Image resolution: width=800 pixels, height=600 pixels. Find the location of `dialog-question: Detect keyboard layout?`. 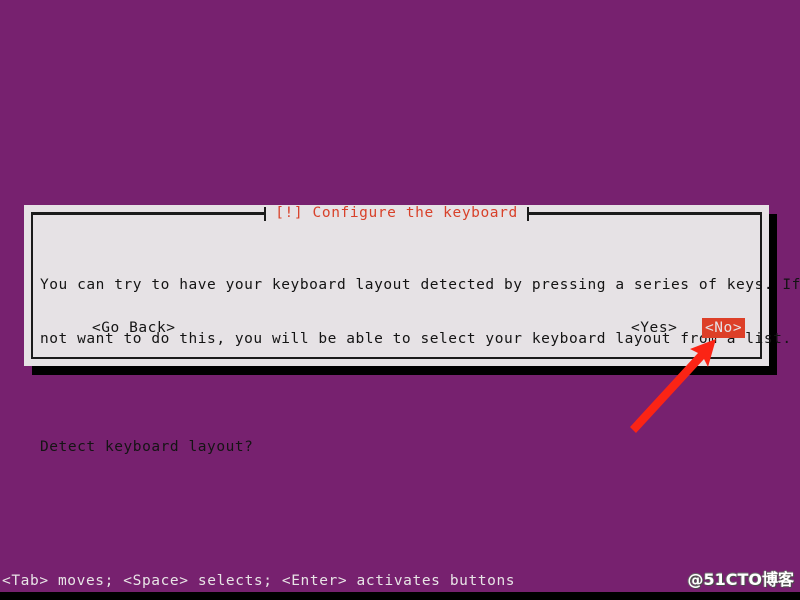

dialog-question: Detect keyboard layout? is located at coordinates (147, 447).